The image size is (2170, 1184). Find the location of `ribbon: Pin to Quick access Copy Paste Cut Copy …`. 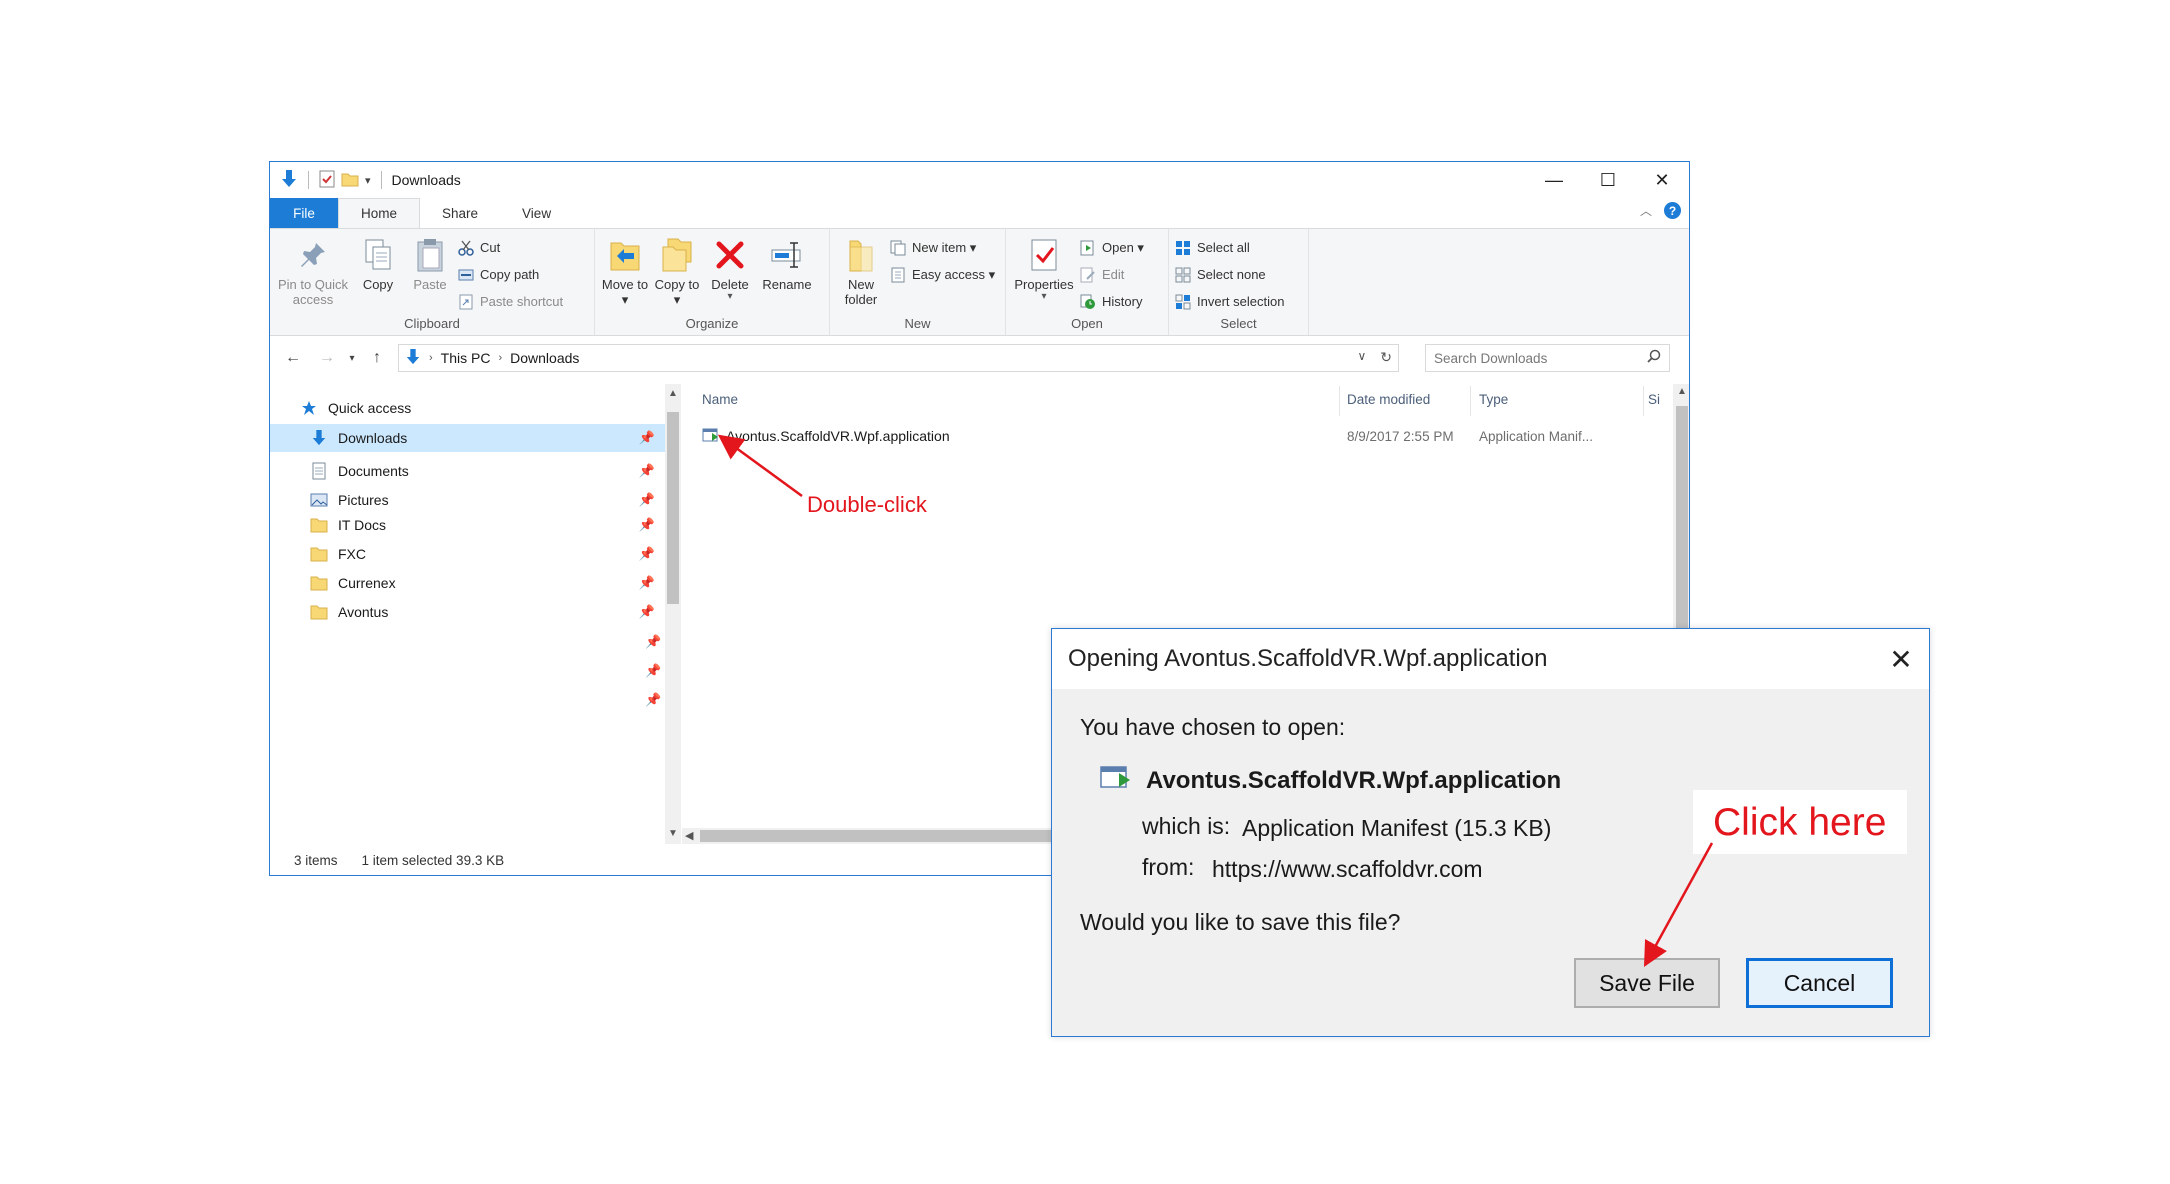

ribbon: Pin to Quick access Copy Paste Cut Copy … is located at coordinates (979, 282).